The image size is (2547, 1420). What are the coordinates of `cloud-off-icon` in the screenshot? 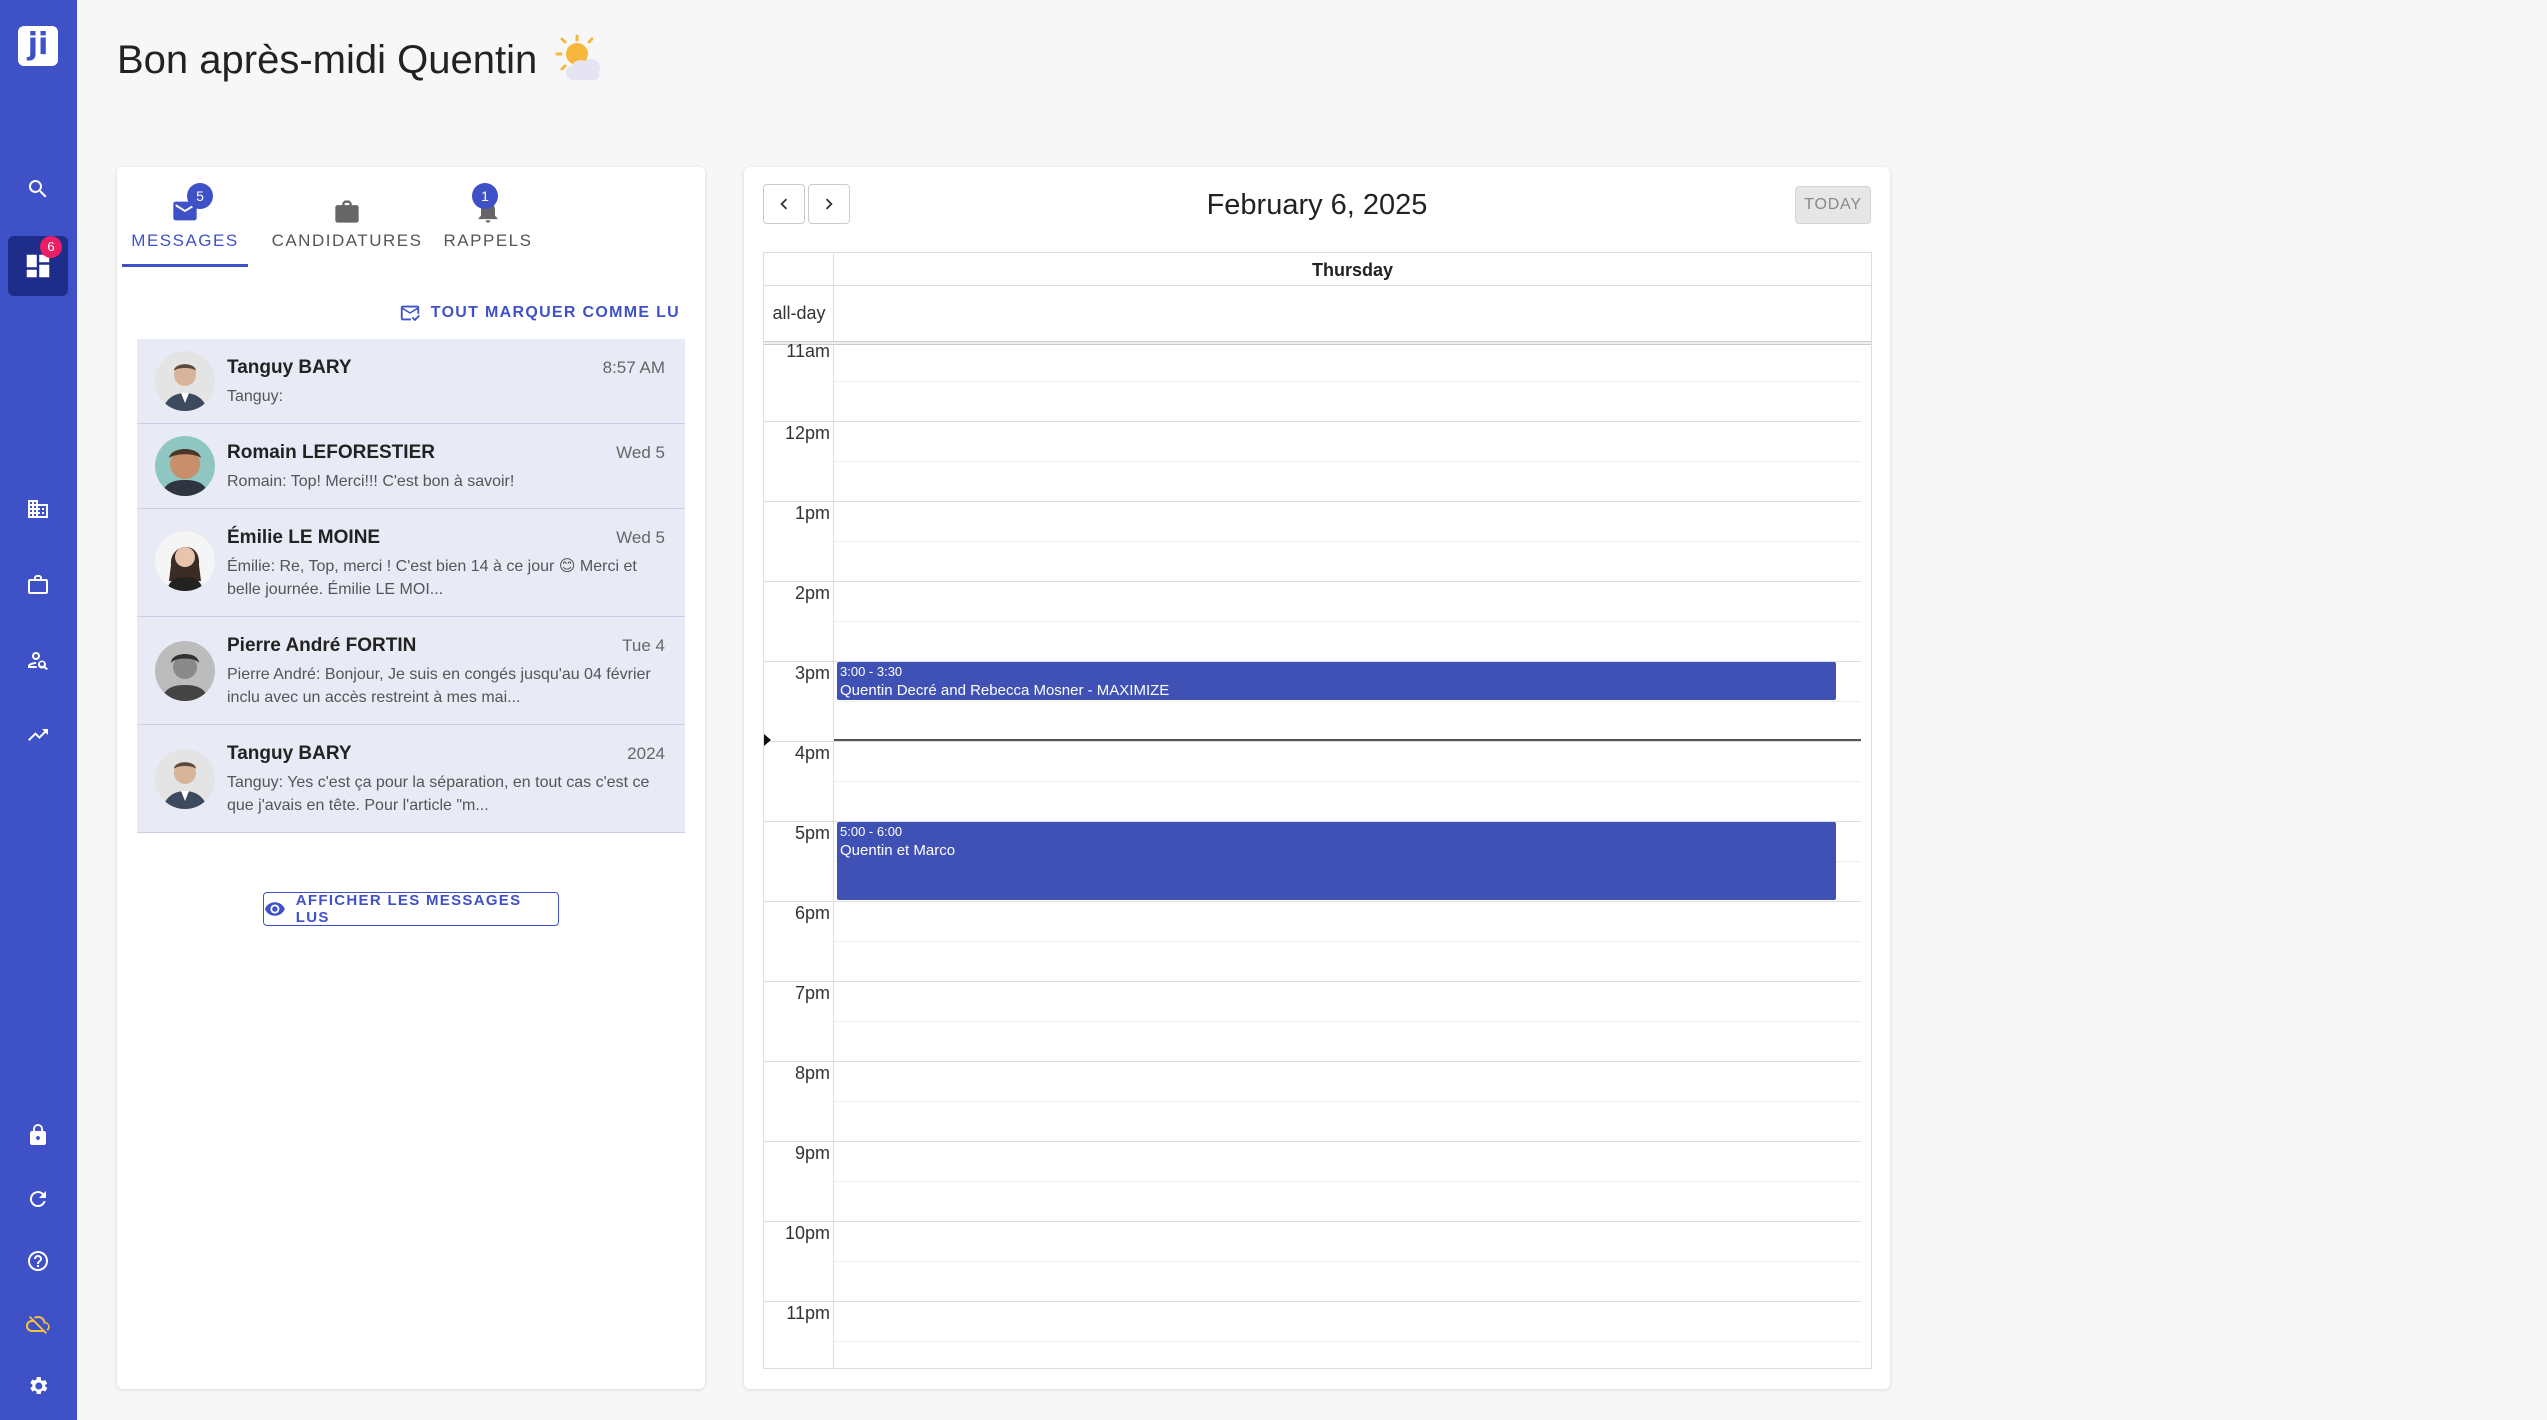 It's located at (38, 1324).